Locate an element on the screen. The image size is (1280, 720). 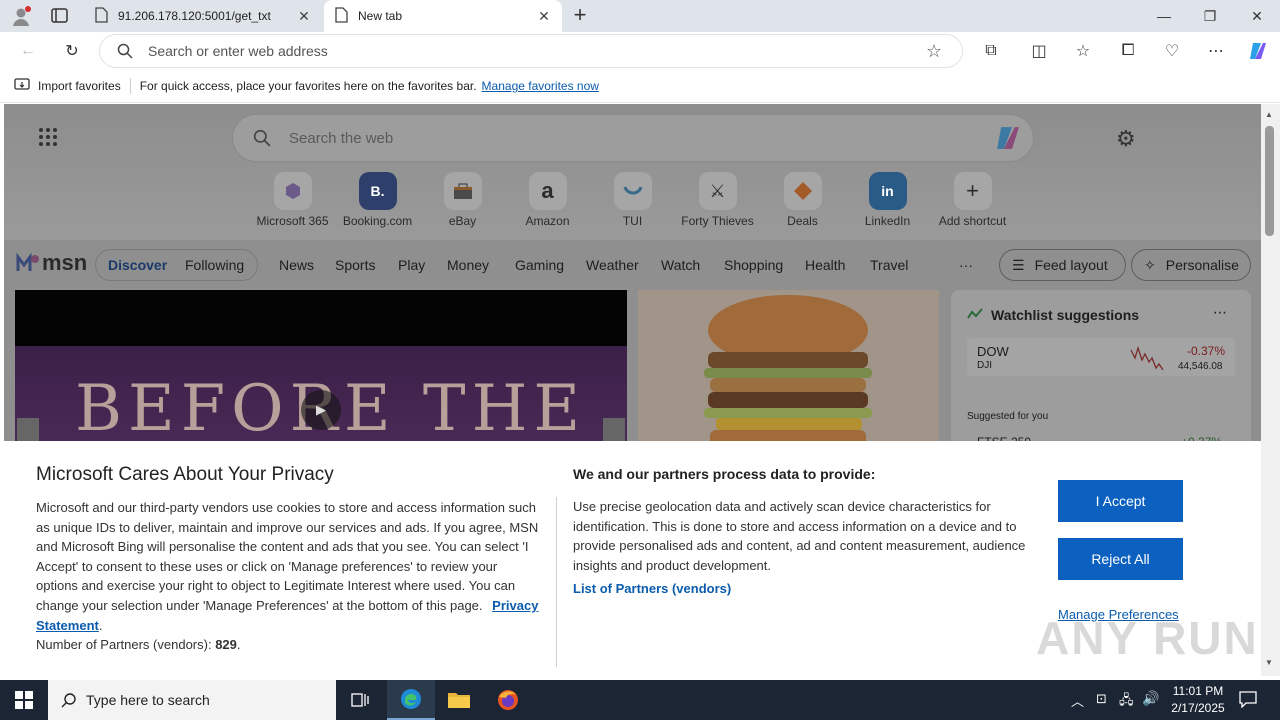
shortcut-forty-thieves: ⚔ Forty Thieves is located at coordinates (717, 200).